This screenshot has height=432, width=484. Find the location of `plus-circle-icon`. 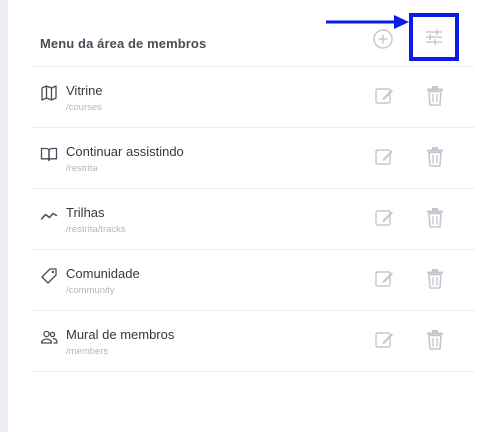

plus-circle-icon is located at coordinates (383, 39).